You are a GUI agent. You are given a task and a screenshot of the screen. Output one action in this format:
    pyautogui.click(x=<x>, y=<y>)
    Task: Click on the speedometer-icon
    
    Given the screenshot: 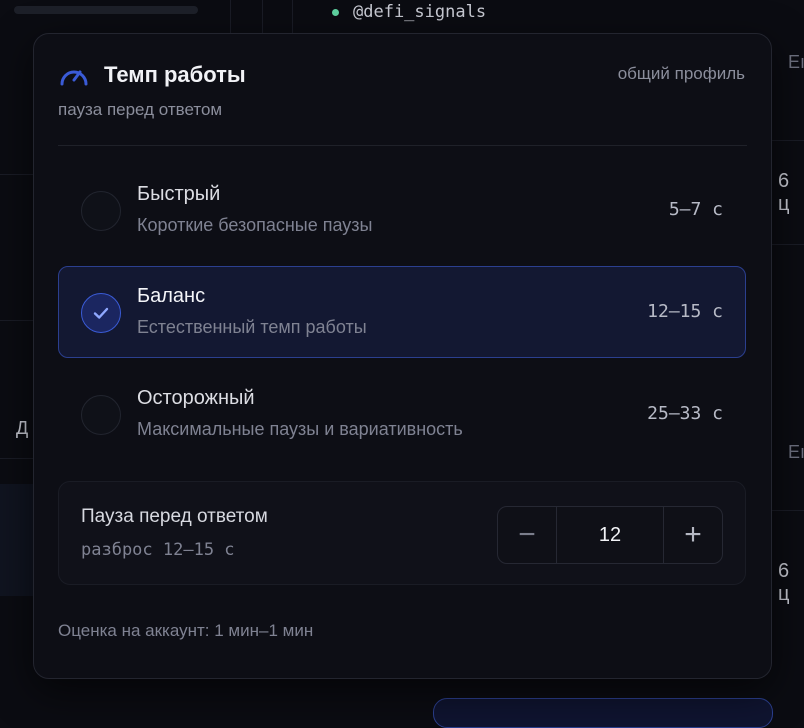 What is the action you would take?
    pyautogui.click(x=74, y=75)
    